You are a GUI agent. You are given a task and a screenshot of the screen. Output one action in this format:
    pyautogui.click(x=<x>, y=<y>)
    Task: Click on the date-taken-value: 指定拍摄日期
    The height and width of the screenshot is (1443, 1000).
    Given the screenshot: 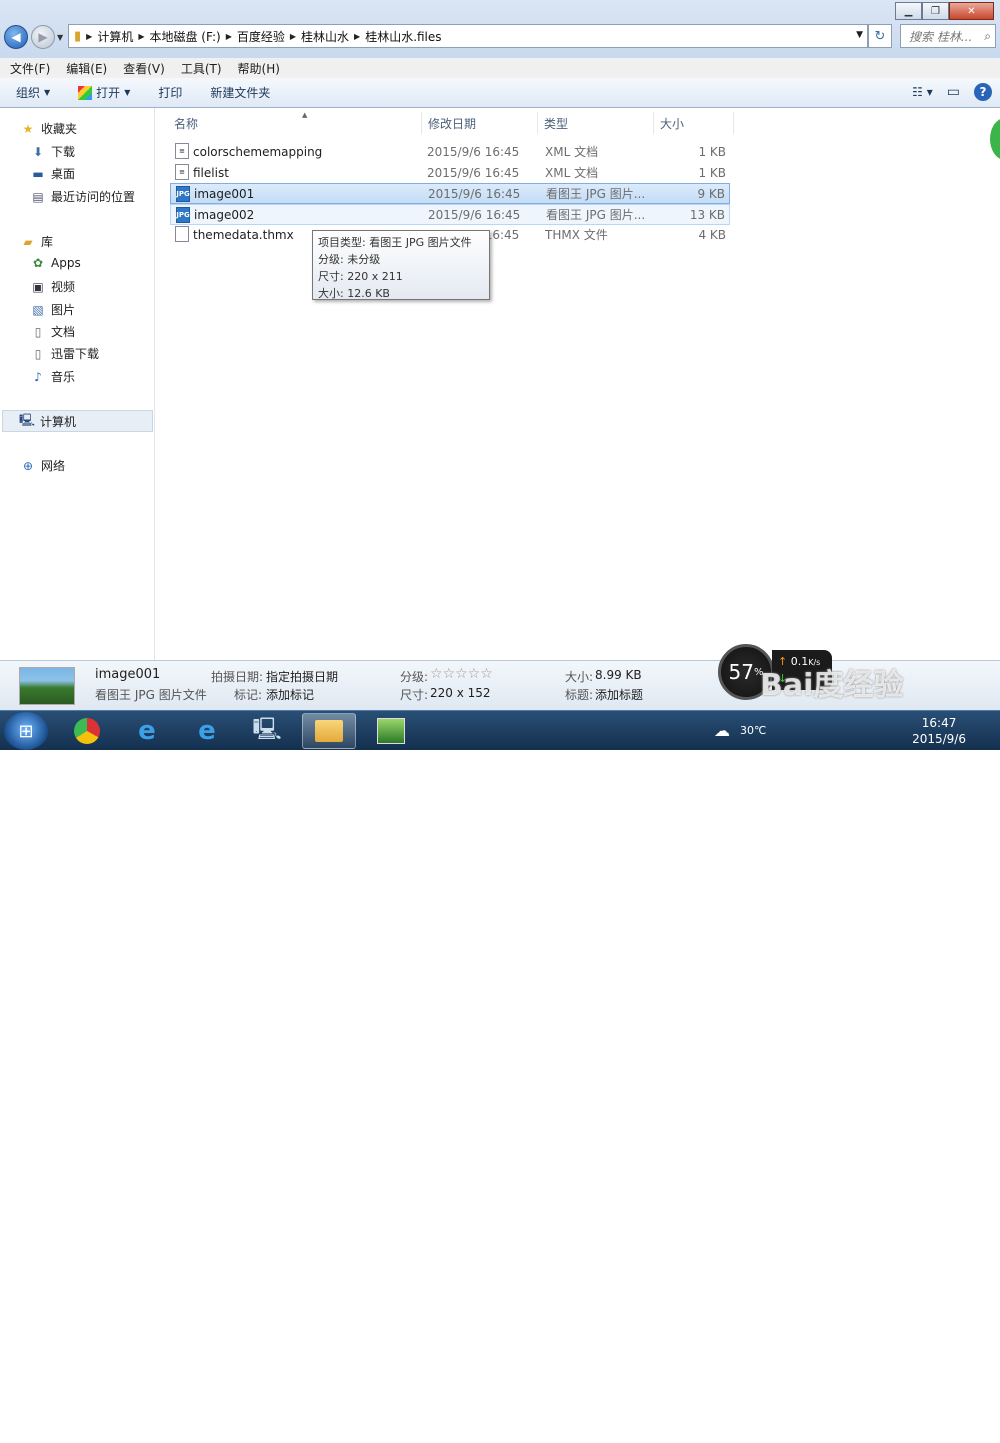 What is the action you would take?
    pyautogui.click(x=302, y=676)
    